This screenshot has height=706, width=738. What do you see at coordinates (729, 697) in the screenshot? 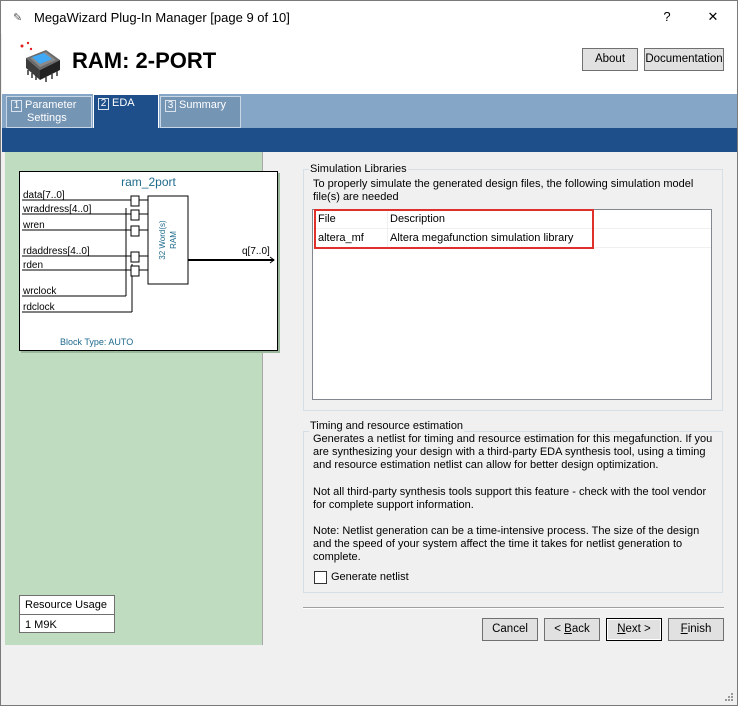
I see `resize-grip-icon` at bounding box center [729, 697].